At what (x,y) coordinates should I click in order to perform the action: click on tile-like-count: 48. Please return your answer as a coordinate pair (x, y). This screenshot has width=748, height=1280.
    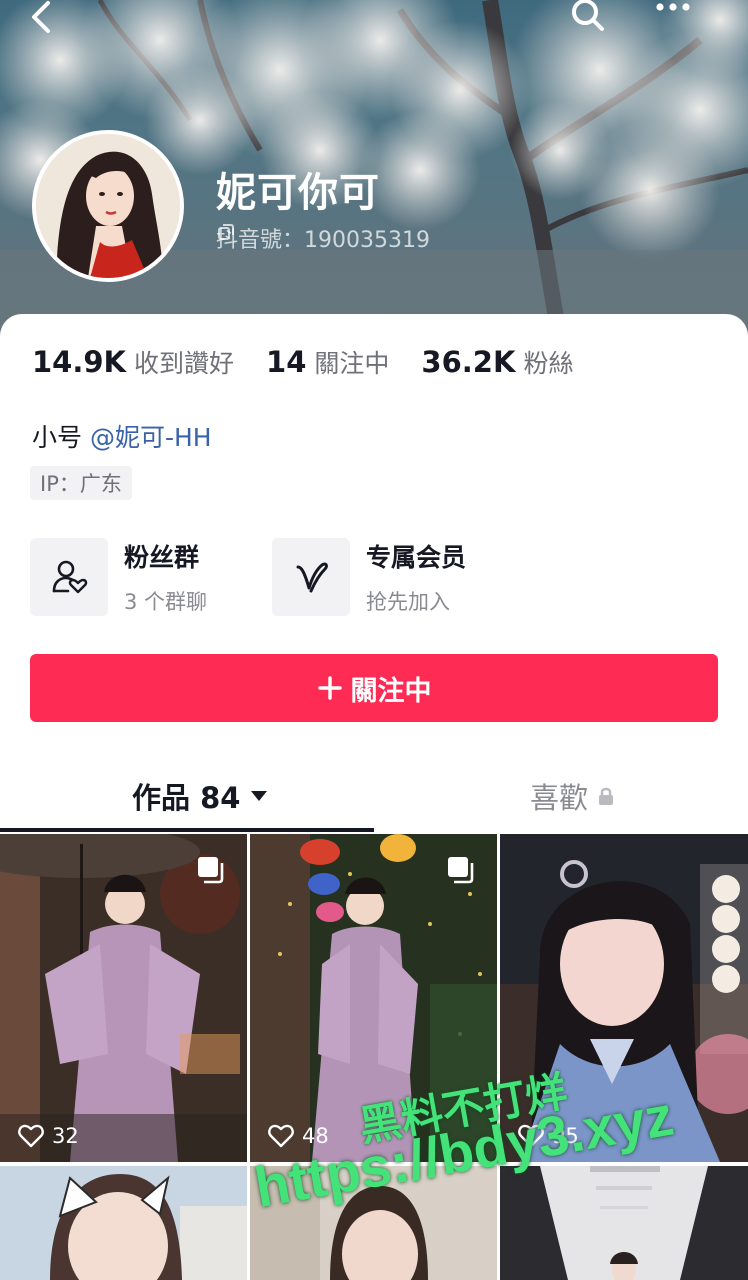
    Looking at the image, I should click on (298, 1136).